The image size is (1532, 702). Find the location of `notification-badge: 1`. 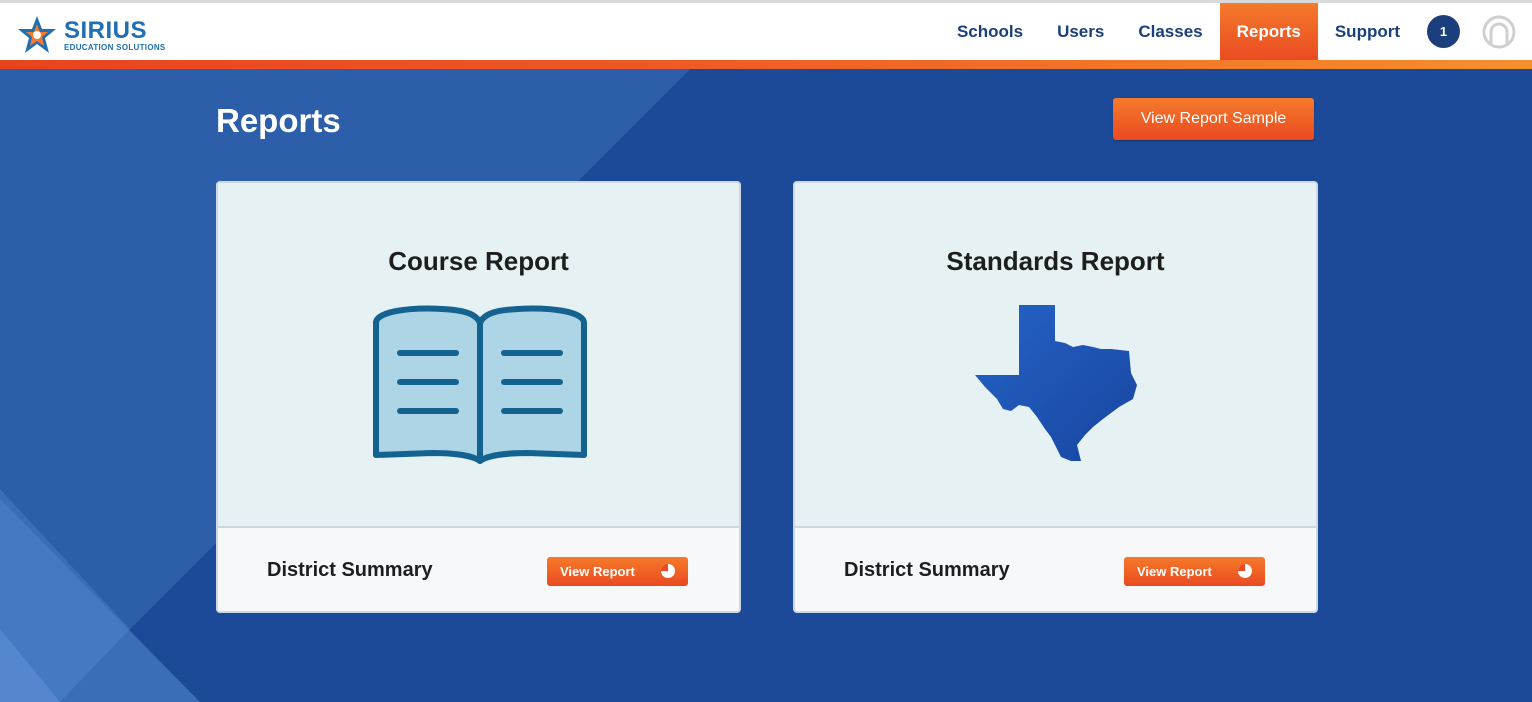

notification-badge: 1 is located at coordinates (1443, 31).